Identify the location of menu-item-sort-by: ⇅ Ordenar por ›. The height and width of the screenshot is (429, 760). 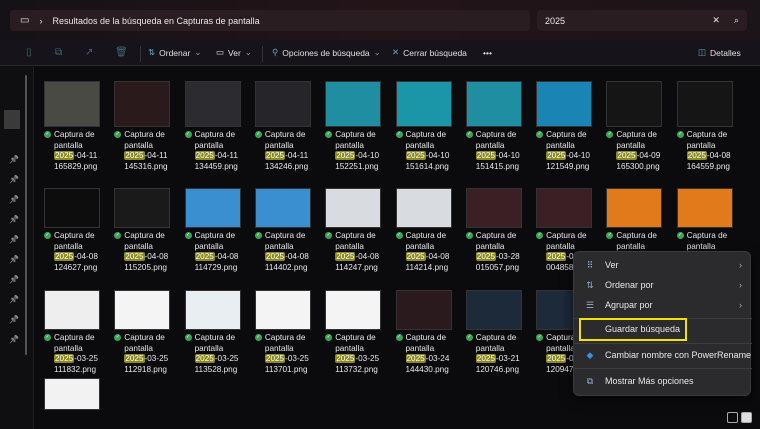
(663, 285).